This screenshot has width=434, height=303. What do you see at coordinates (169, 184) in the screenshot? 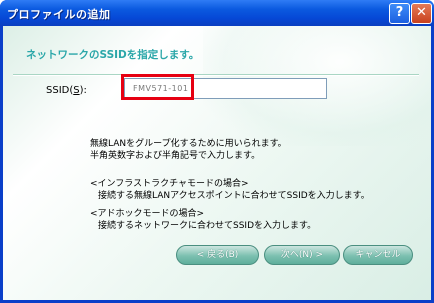
I see `infra-title: <インフラストラクチャモードの場合>` at bounding box center [169, 184].